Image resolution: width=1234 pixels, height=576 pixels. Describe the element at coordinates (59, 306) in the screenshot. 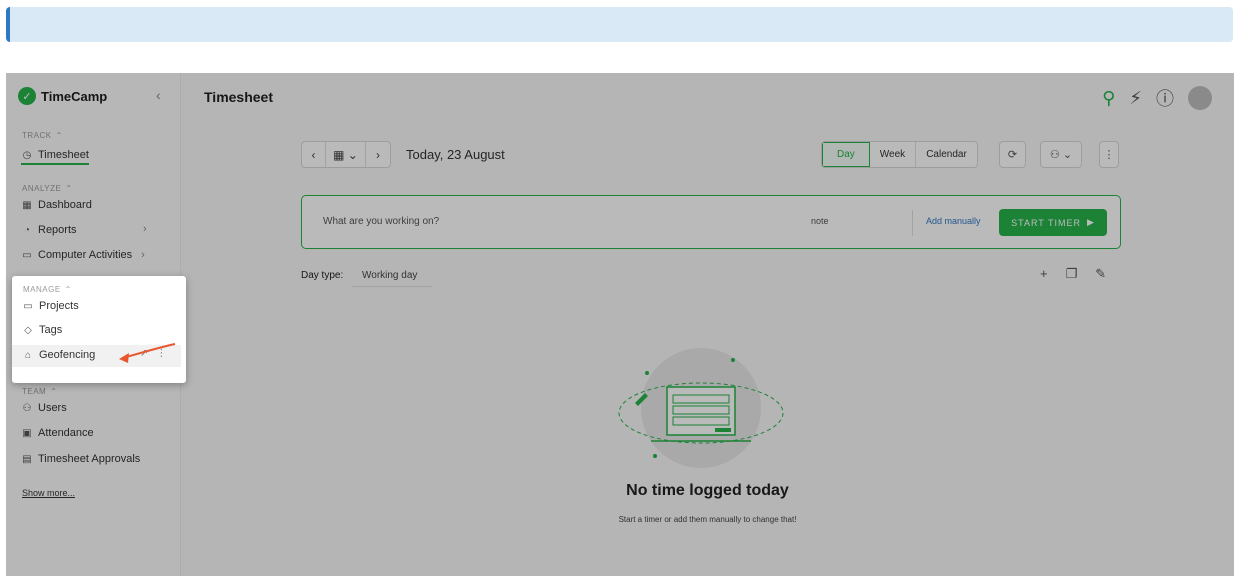

I see `sidebar-item-label: Projects` at that location.